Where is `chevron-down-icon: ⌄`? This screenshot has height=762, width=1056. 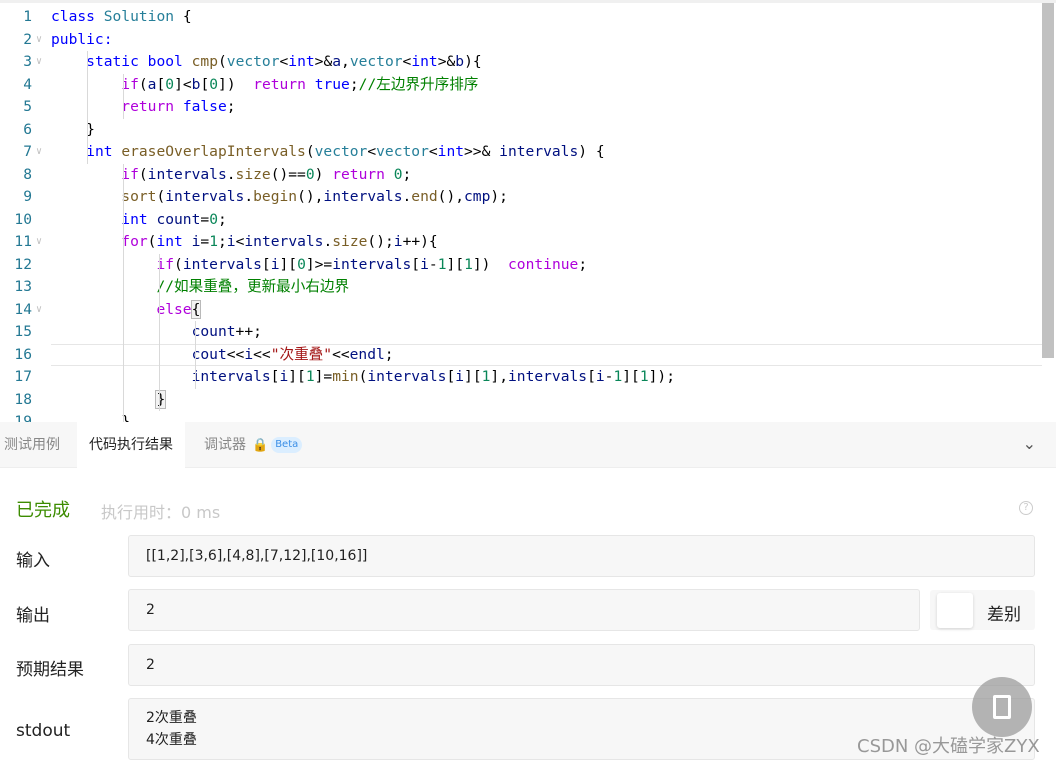
chevron-down-icon: ⌄ is located at coordinates (1029, 443).